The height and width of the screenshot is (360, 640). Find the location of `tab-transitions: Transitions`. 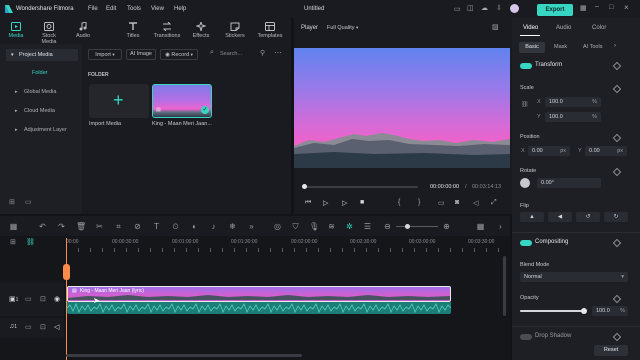

tab-transitions: Transitions is located at coordinates (167, 30).